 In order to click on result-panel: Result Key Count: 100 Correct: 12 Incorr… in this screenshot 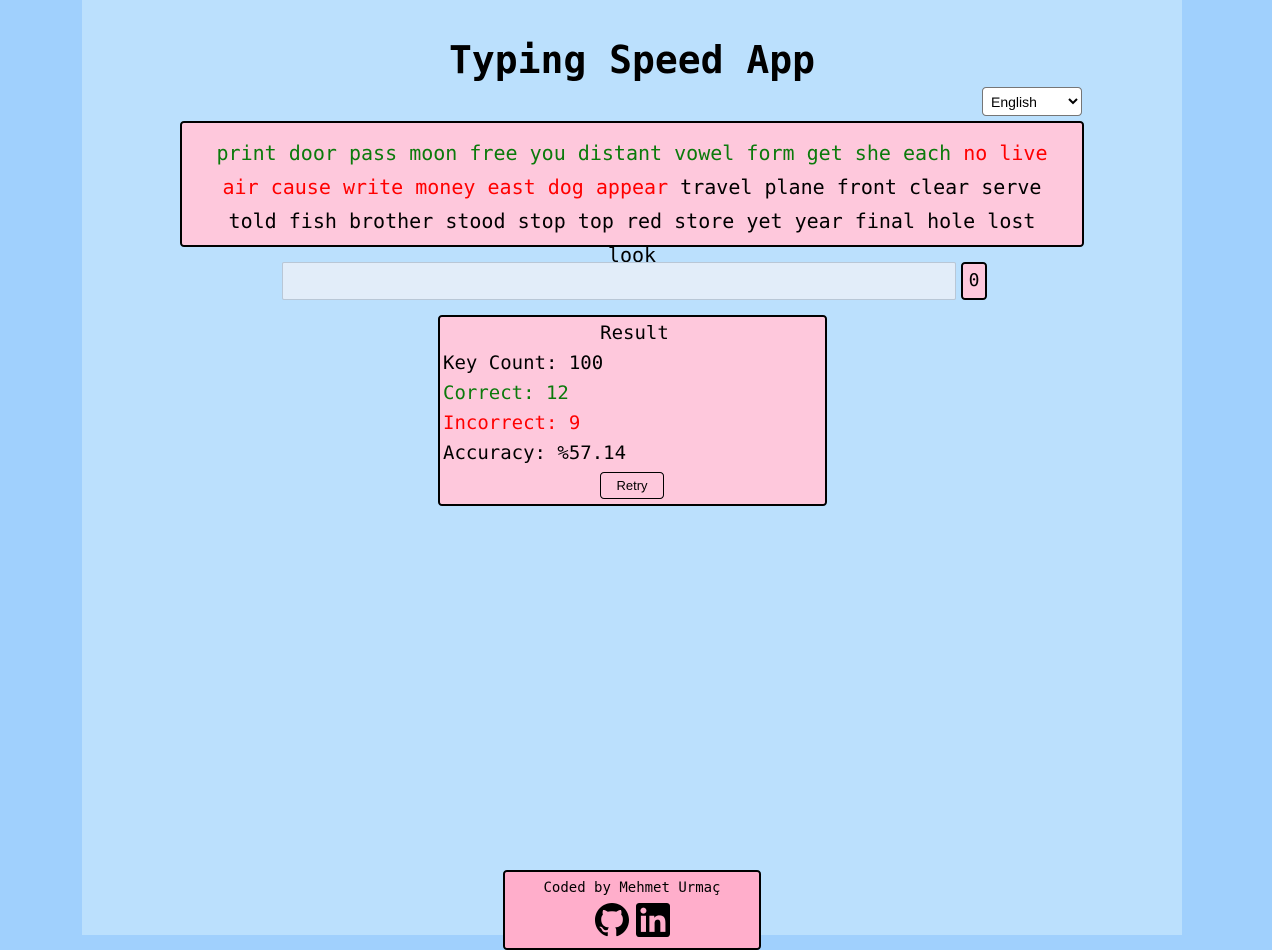, I will do `click(632, 410)`.